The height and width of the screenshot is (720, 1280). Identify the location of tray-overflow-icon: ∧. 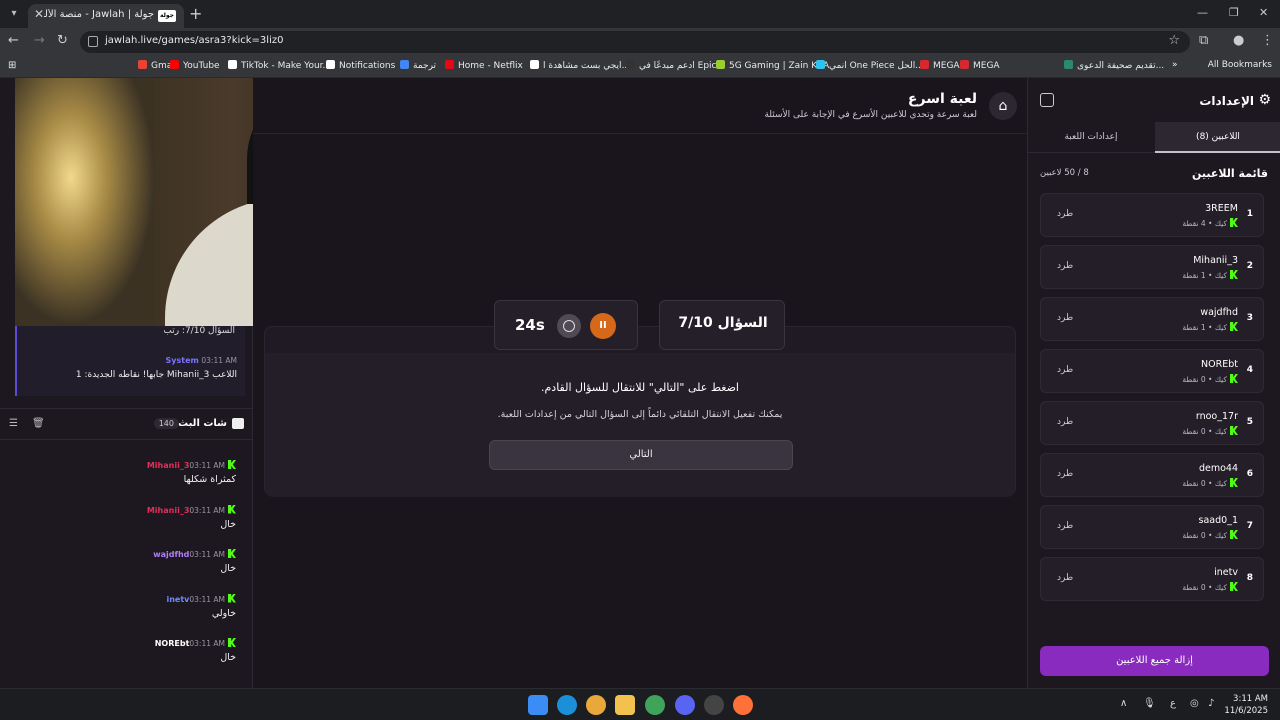
(1123, 703).